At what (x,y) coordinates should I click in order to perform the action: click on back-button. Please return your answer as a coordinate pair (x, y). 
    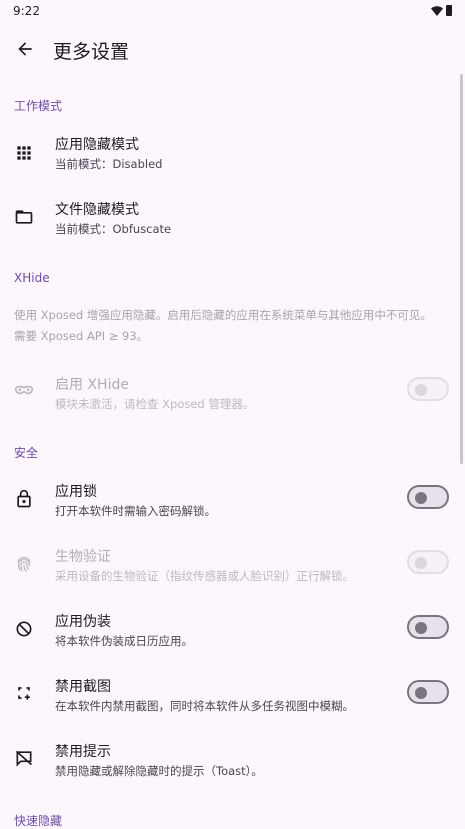
    Looking at the image, I should click on (25, 49).